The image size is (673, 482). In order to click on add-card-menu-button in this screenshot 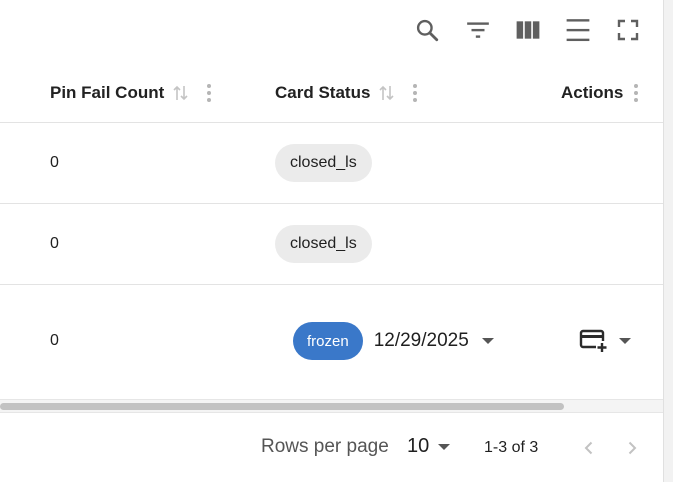, I will do `click(605, 341)`.